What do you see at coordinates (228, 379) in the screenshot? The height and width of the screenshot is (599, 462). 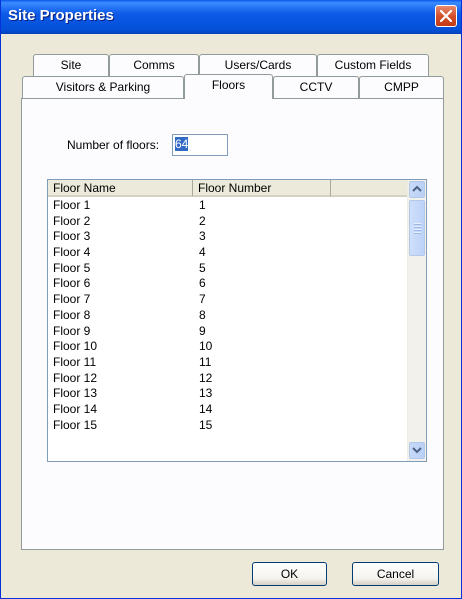 I see `table-row: Floor 12 12` at bounding box center [228, 379].